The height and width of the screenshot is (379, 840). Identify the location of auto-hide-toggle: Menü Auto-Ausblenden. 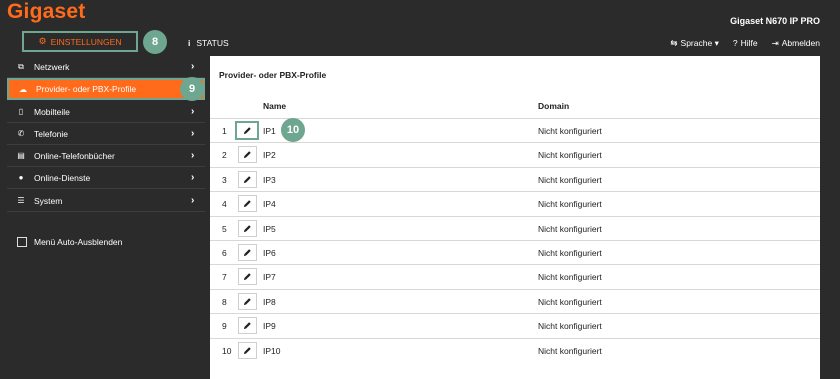
(69, 242).